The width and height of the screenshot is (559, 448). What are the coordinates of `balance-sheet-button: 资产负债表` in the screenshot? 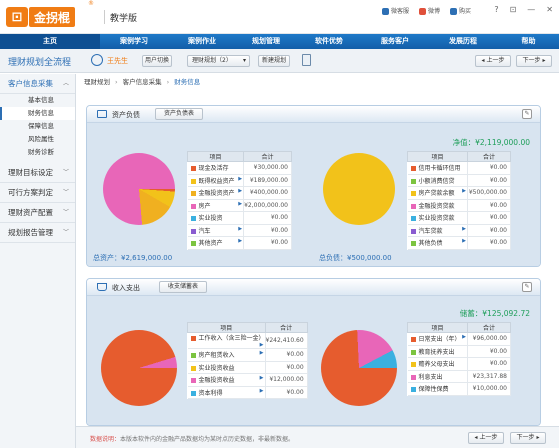 It's located at (179, 114).